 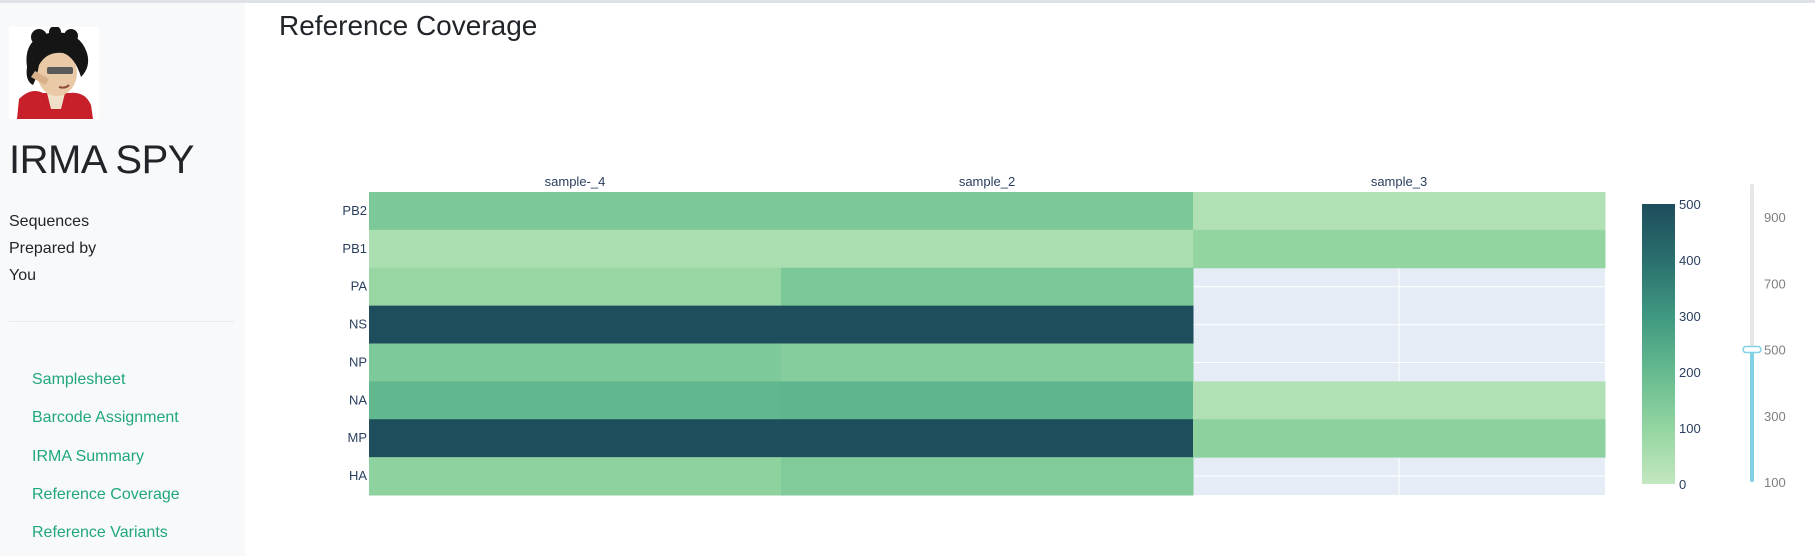 I want to click on colorbar-tick-label: 300, so click(x=1690, y=316).